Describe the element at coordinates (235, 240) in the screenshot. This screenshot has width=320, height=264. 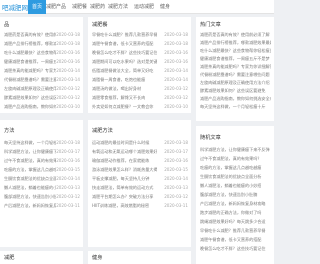
I see `list-item: 减肥午餐食谱，低卡又营养的搭配` at that location.